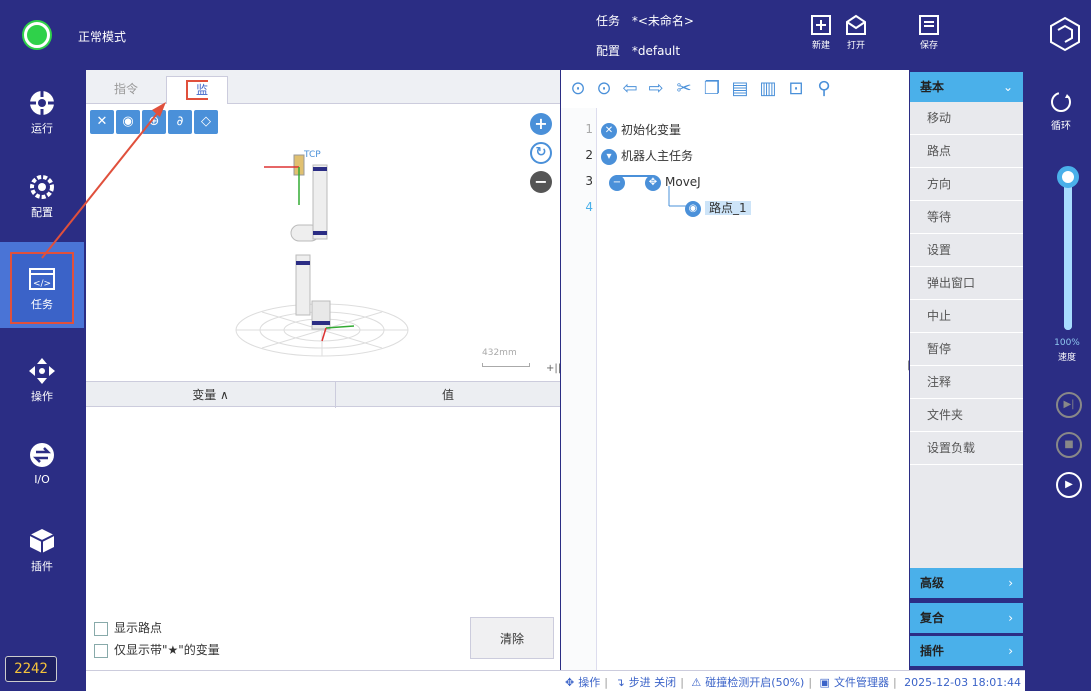 This screenshot has height=691, width=1091. I want to click on show-starred-label: 仅显示带"★"的变量, so click(167, 650).